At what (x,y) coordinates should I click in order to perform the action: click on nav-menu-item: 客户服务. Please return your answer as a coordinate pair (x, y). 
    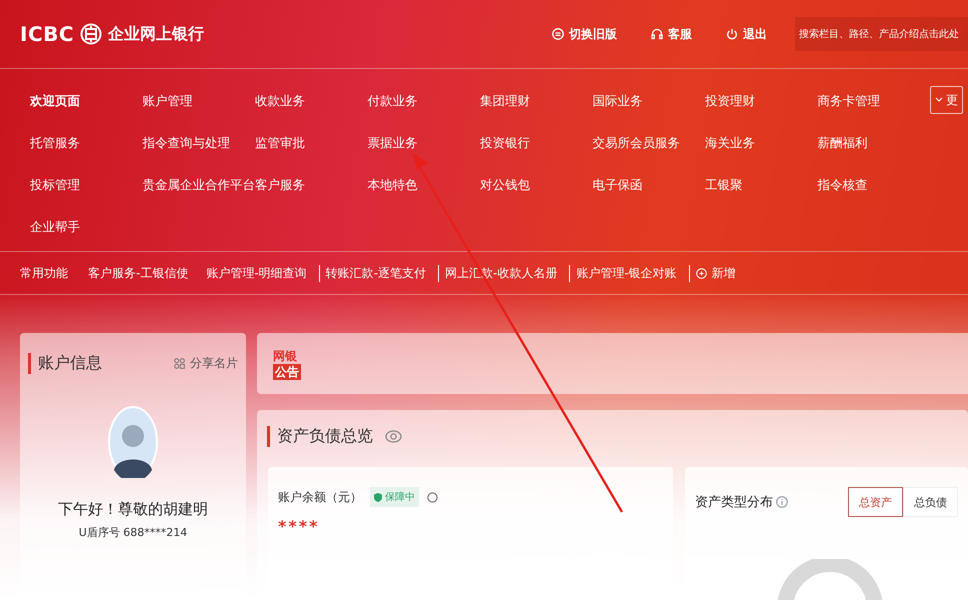
    Looking at the image, I should click on (280, 182).